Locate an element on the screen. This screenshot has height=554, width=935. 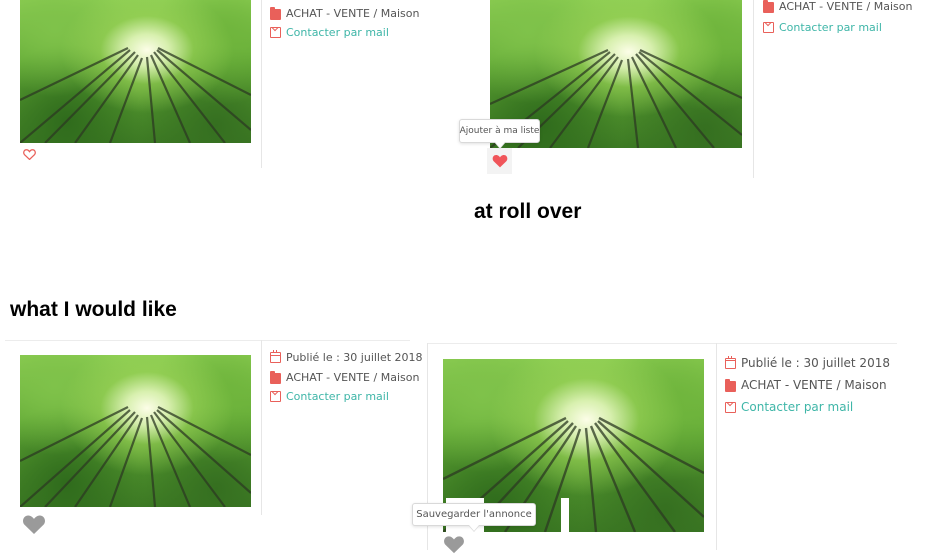
tooltip-text: Ajouter à ma liste is located at coordinates (499, 131).